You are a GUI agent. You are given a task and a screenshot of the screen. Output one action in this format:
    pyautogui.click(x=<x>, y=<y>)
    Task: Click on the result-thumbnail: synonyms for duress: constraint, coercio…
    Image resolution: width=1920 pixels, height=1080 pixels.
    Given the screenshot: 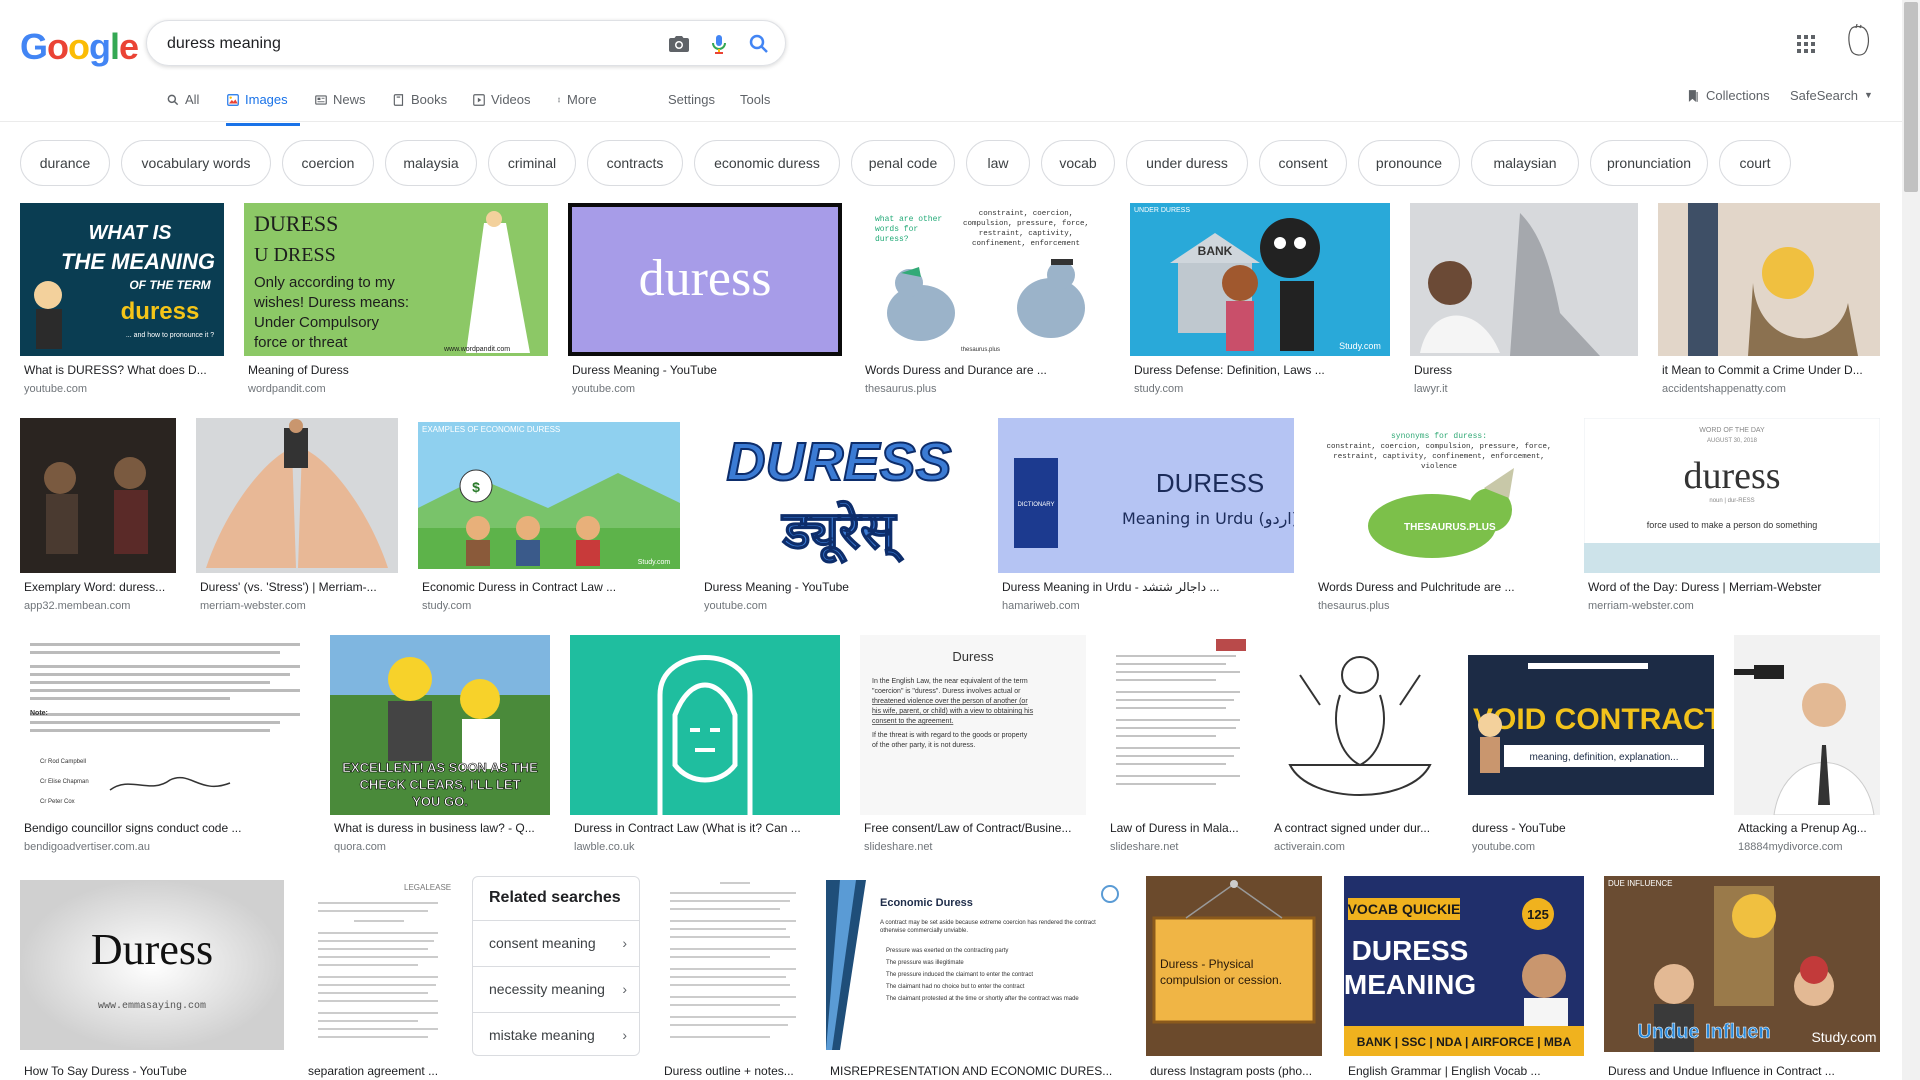 What is the action you would take?
    pyautogui.click(x=1439, y=495)
    